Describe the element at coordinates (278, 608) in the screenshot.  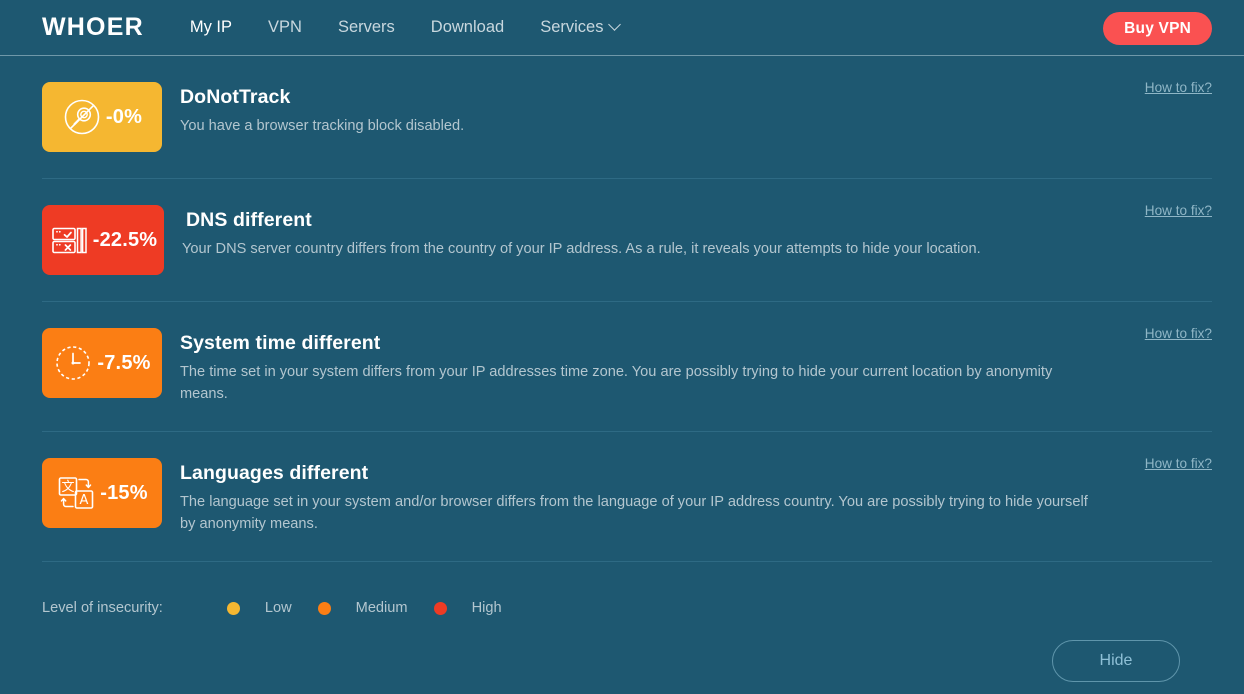
I see `legend-text-low: Low` at that location.